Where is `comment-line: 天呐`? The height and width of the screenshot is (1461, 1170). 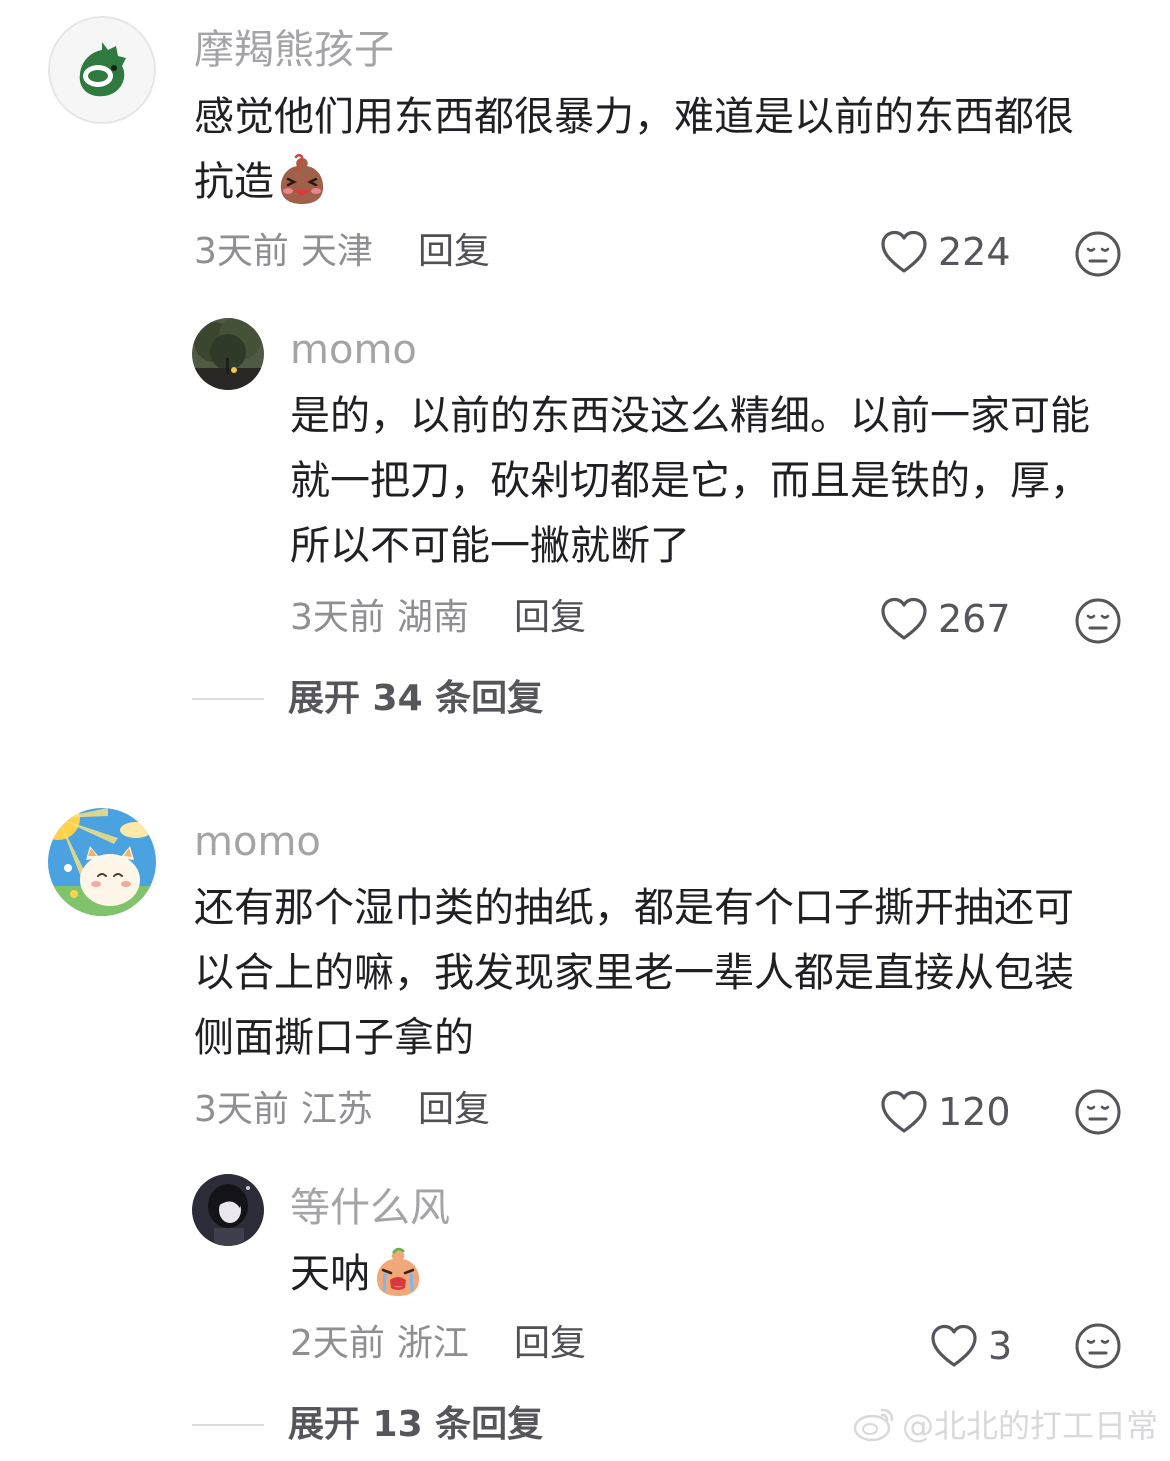
comment-line: 天呐 is located at coordinates (357, 1274).